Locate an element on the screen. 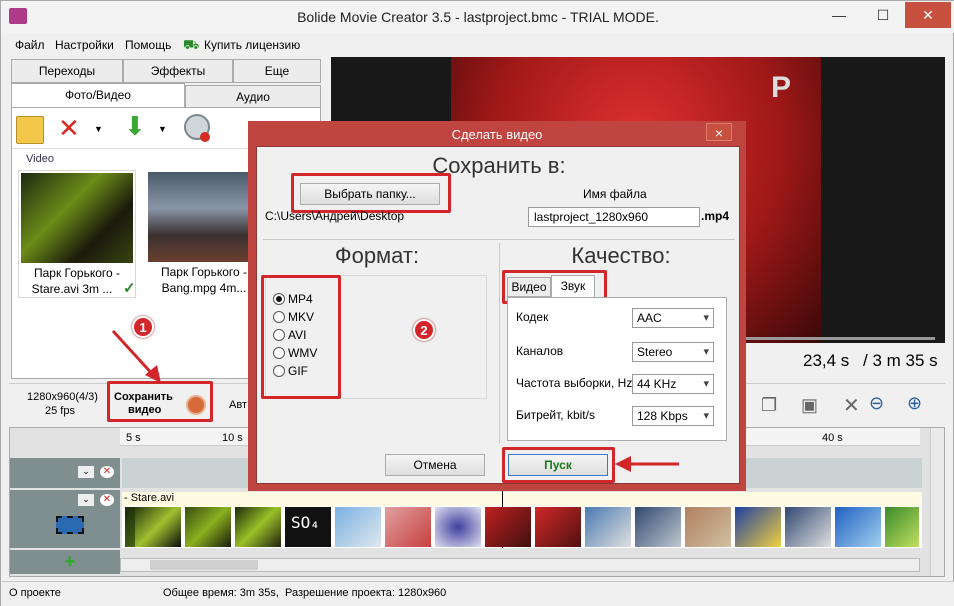  format-heading: Формат: is located at coordinates (377, 255).